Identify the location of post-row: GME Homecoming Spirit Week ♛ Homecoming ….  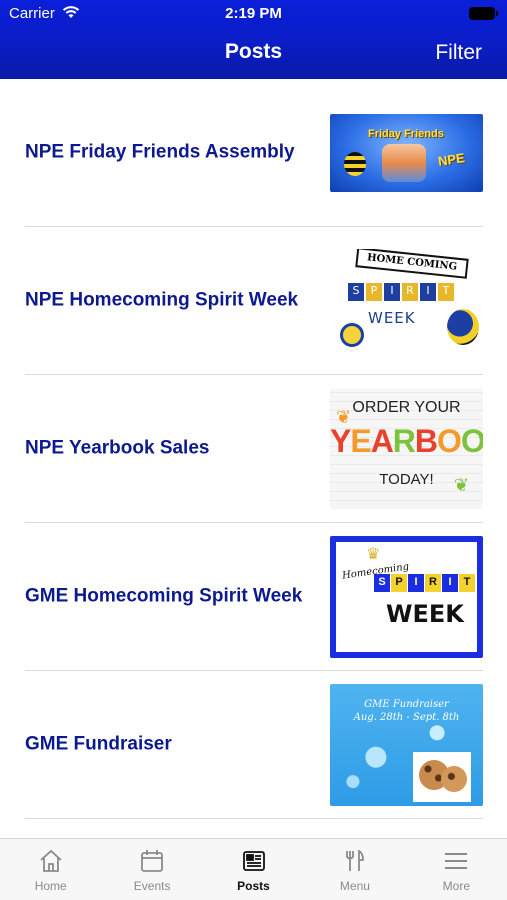
(254, 597).